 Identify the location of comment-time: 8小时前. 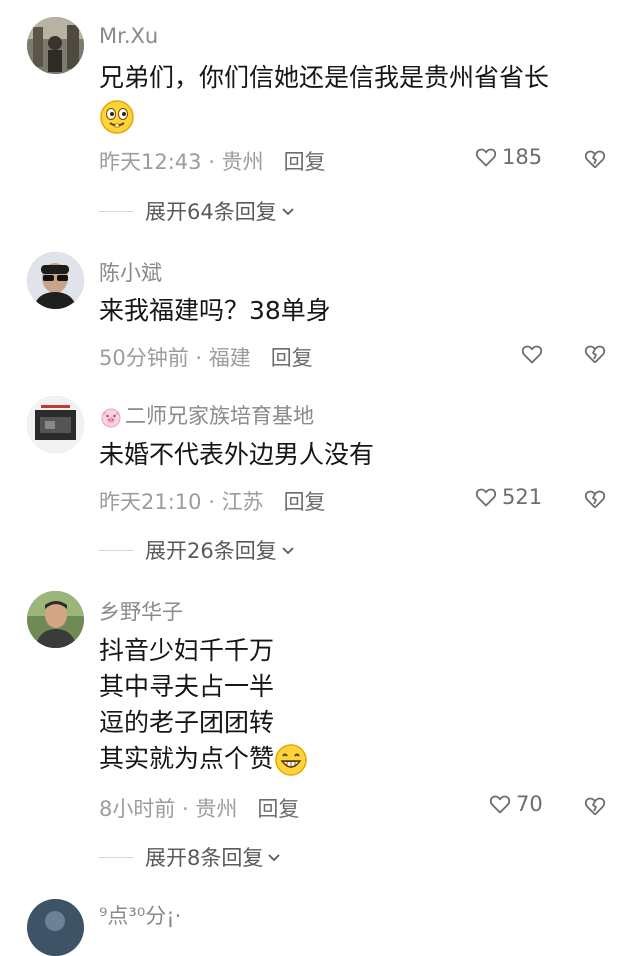
(137, 809).